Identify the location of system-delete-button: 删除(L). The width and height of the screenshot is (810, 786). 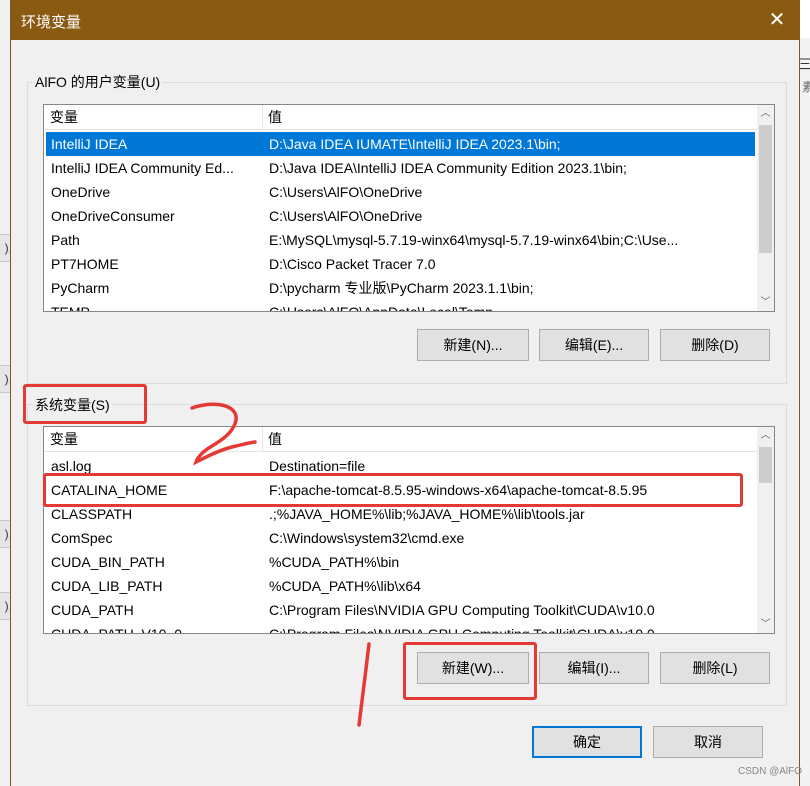
(715, 668).